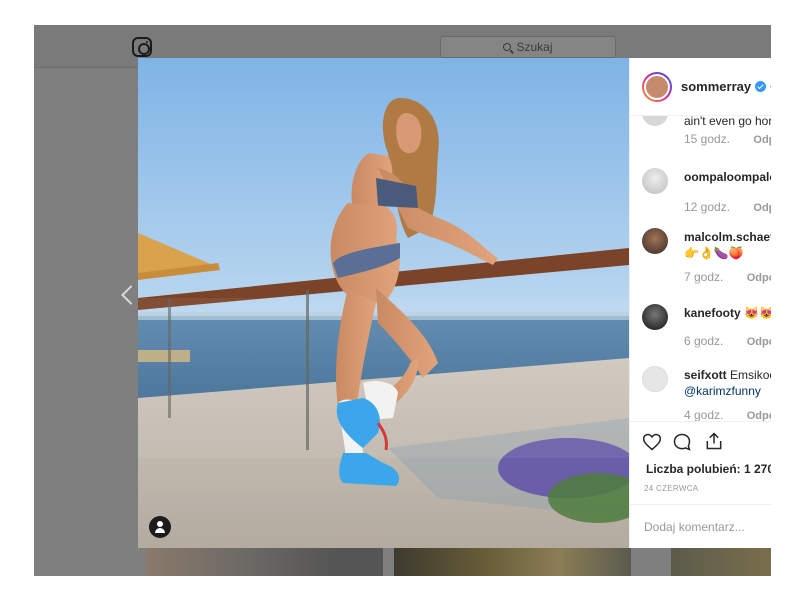  I want to click on comment-time: 6 godz., so click(704, 341).